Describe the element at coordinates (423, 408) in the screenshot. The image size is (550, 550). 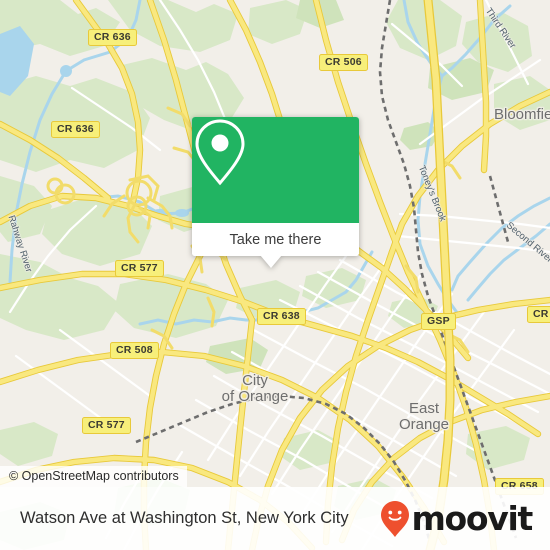
I see `place-label-line: East` at that location.